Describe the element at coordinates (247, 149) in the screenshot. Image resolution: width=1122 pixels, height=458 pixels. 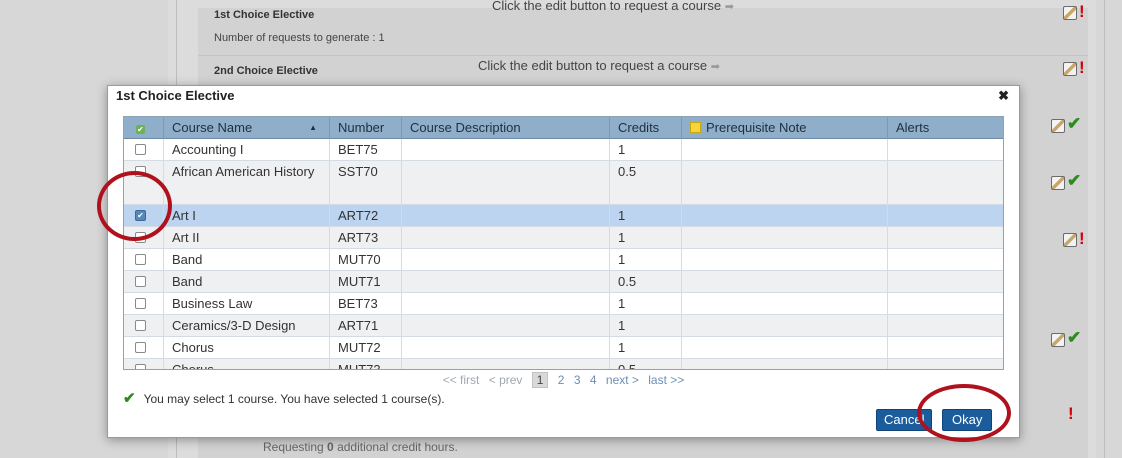
I see `course-name-cell: Accounting I` at that location.